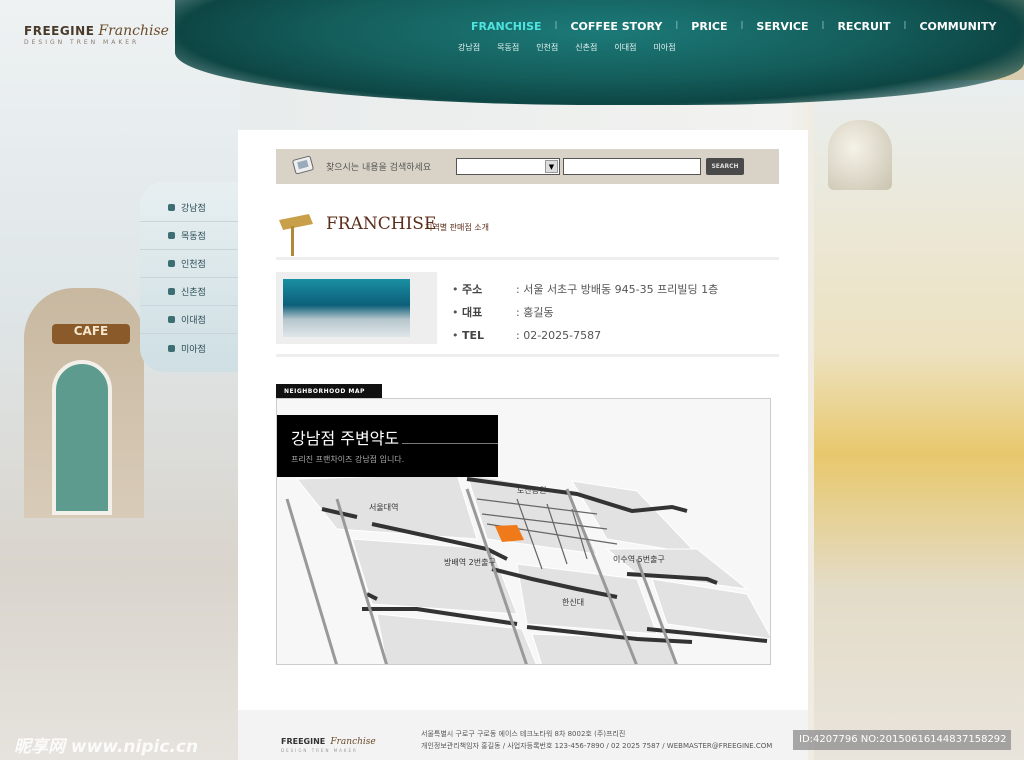 The height and width of the screenshot is (760, 1024). I want to click on logo-tagline: DESIGN TREN MAKER, so click(82, 42).